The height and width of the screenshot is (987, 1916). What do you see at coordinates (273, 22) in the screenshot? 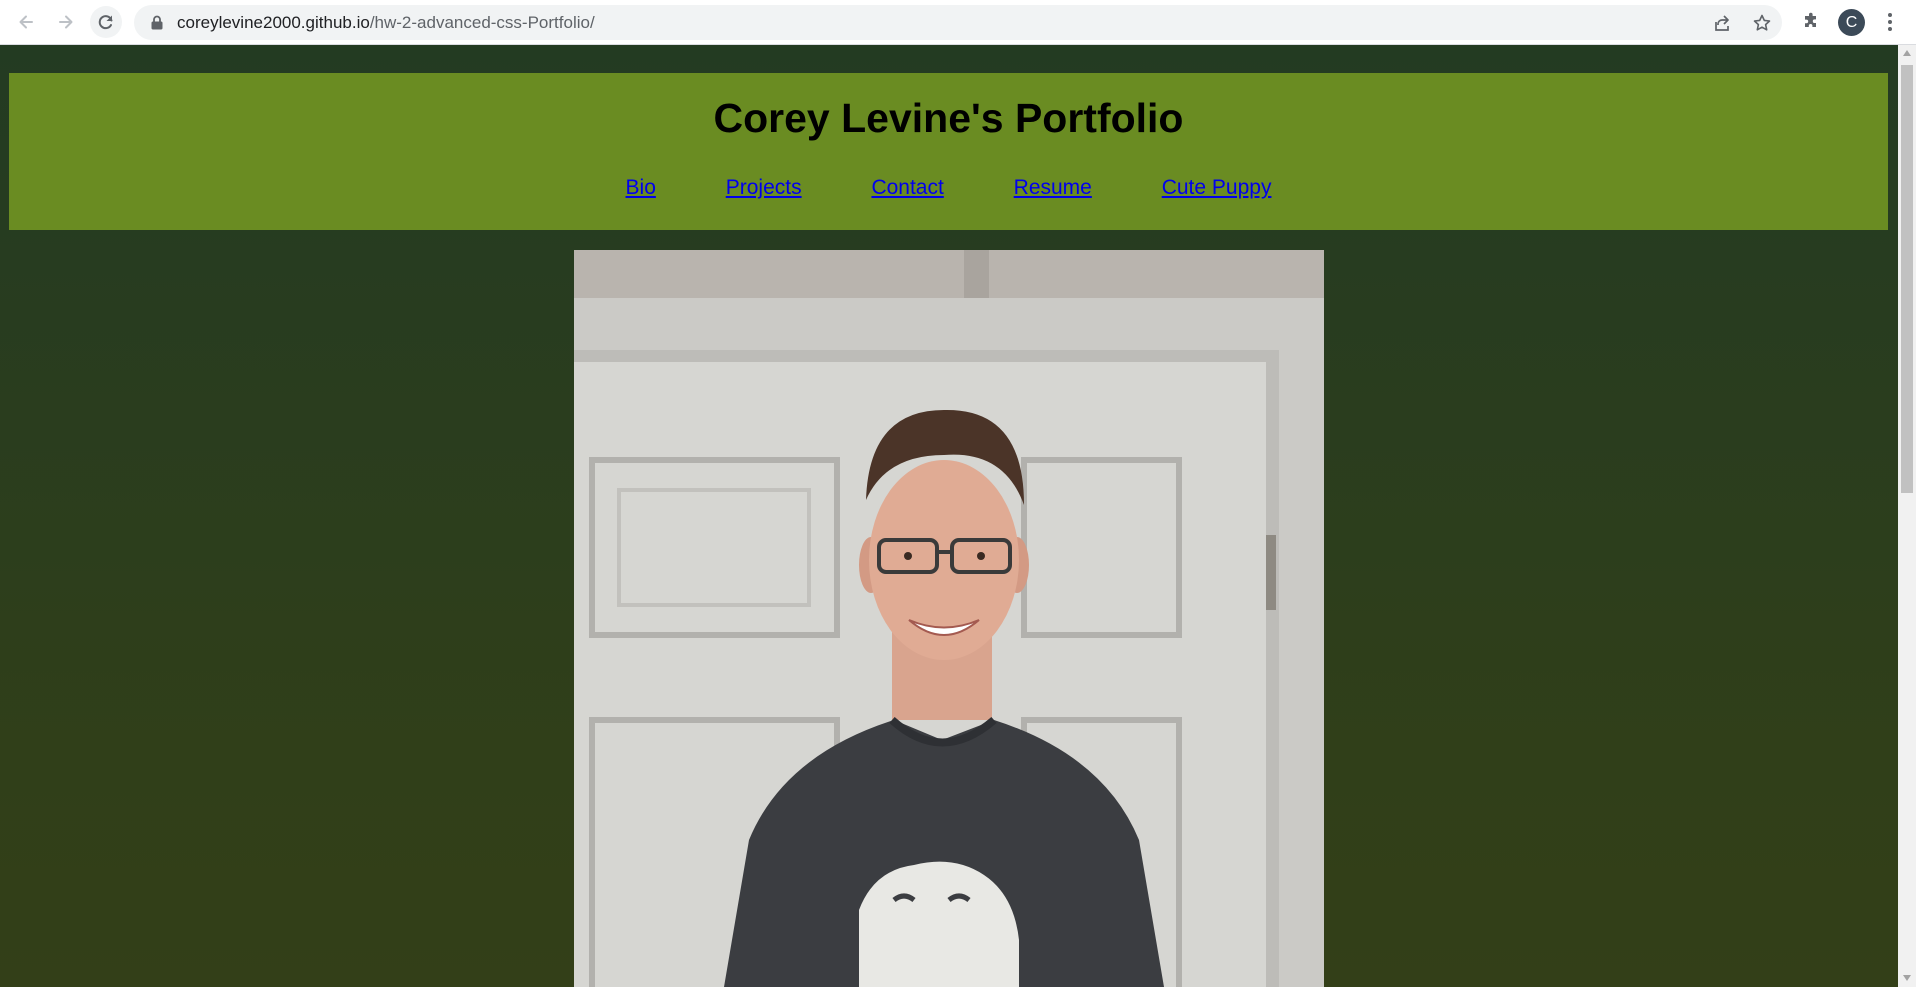
I see `url-host: coreylevine2000.github.io` at bounding box center [273, 22].